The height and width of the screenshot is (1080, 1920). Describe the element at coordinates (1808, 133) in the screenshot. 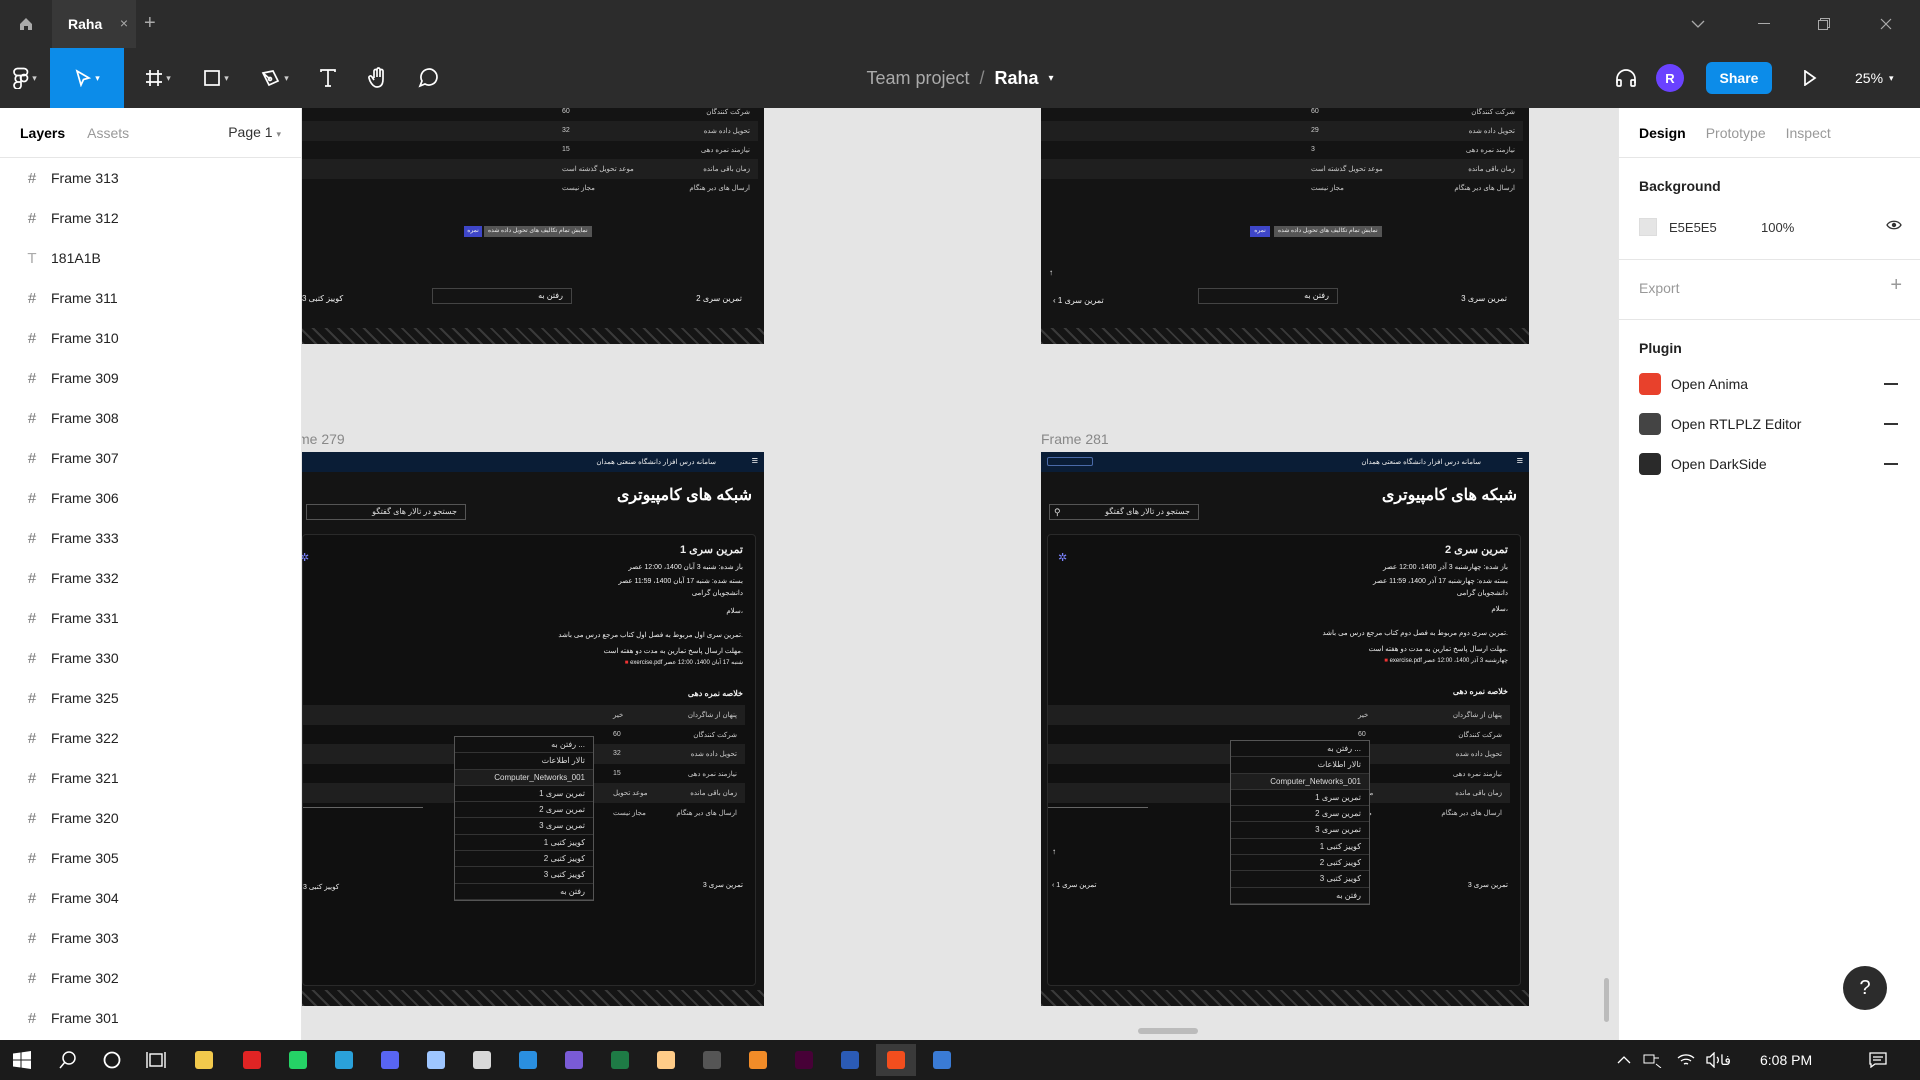

I see `tab-inspect: Inspect` at that location.